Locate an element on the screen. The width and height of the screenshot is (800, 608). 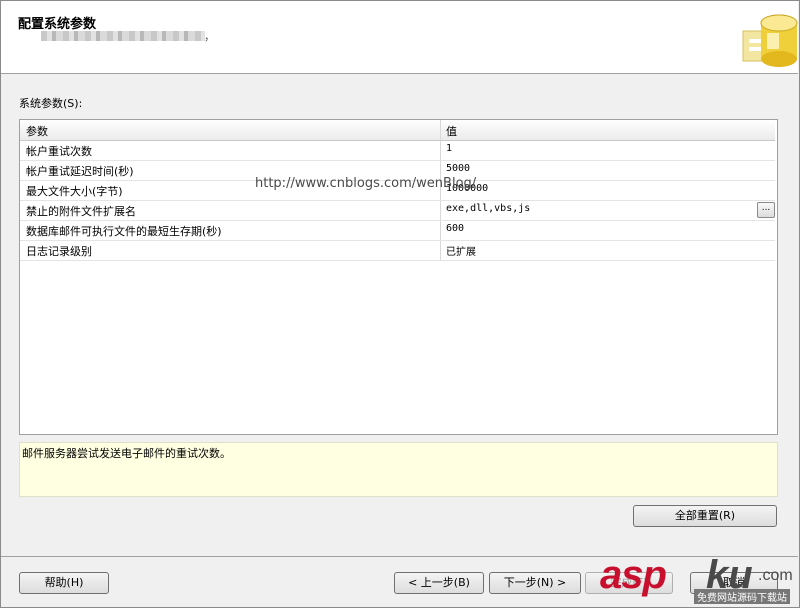
database-mail-icon is located at coordinates (770, 40).